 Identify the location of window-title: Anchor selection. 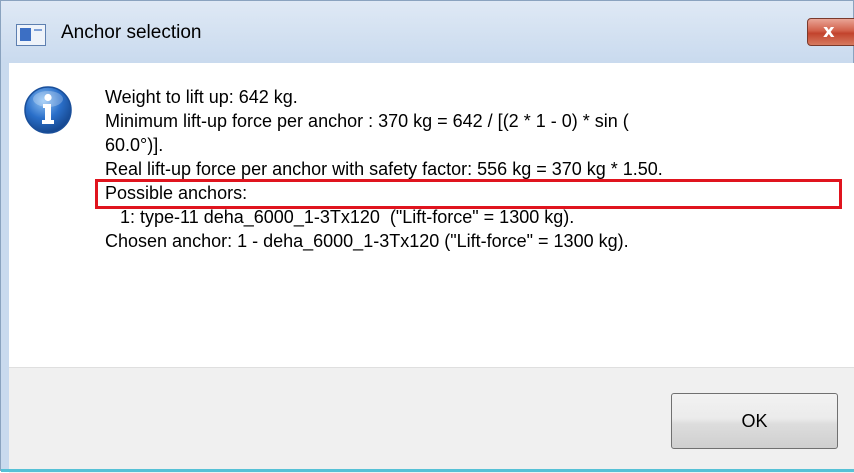
(131, 32).